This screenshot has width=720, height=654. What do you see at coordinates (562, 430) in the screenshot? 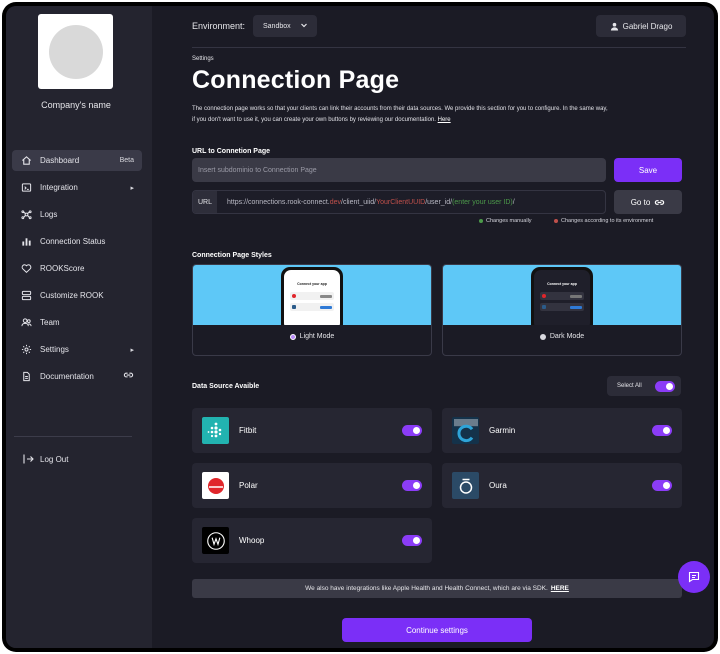
I see `source-card-garmin: Garmin` at bounding box center [562, 430].